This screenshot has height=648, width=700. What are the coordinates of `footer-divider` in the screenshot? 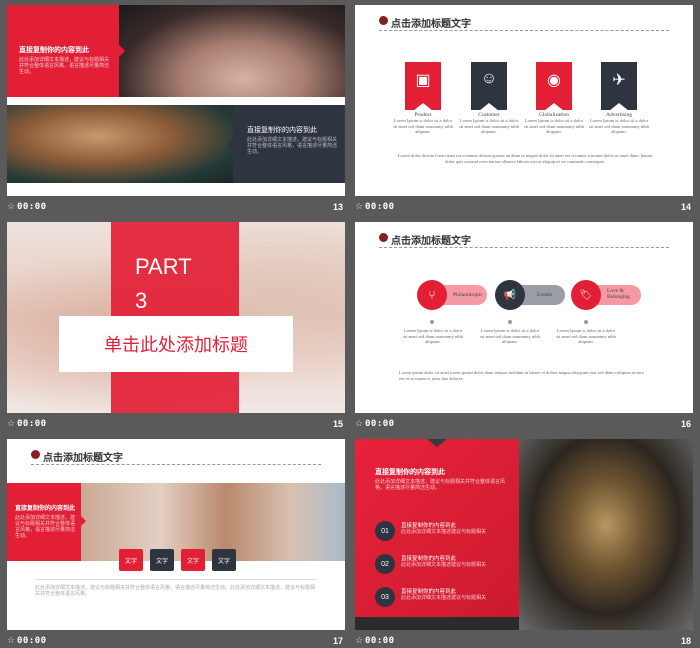 It's located at (176, 579).